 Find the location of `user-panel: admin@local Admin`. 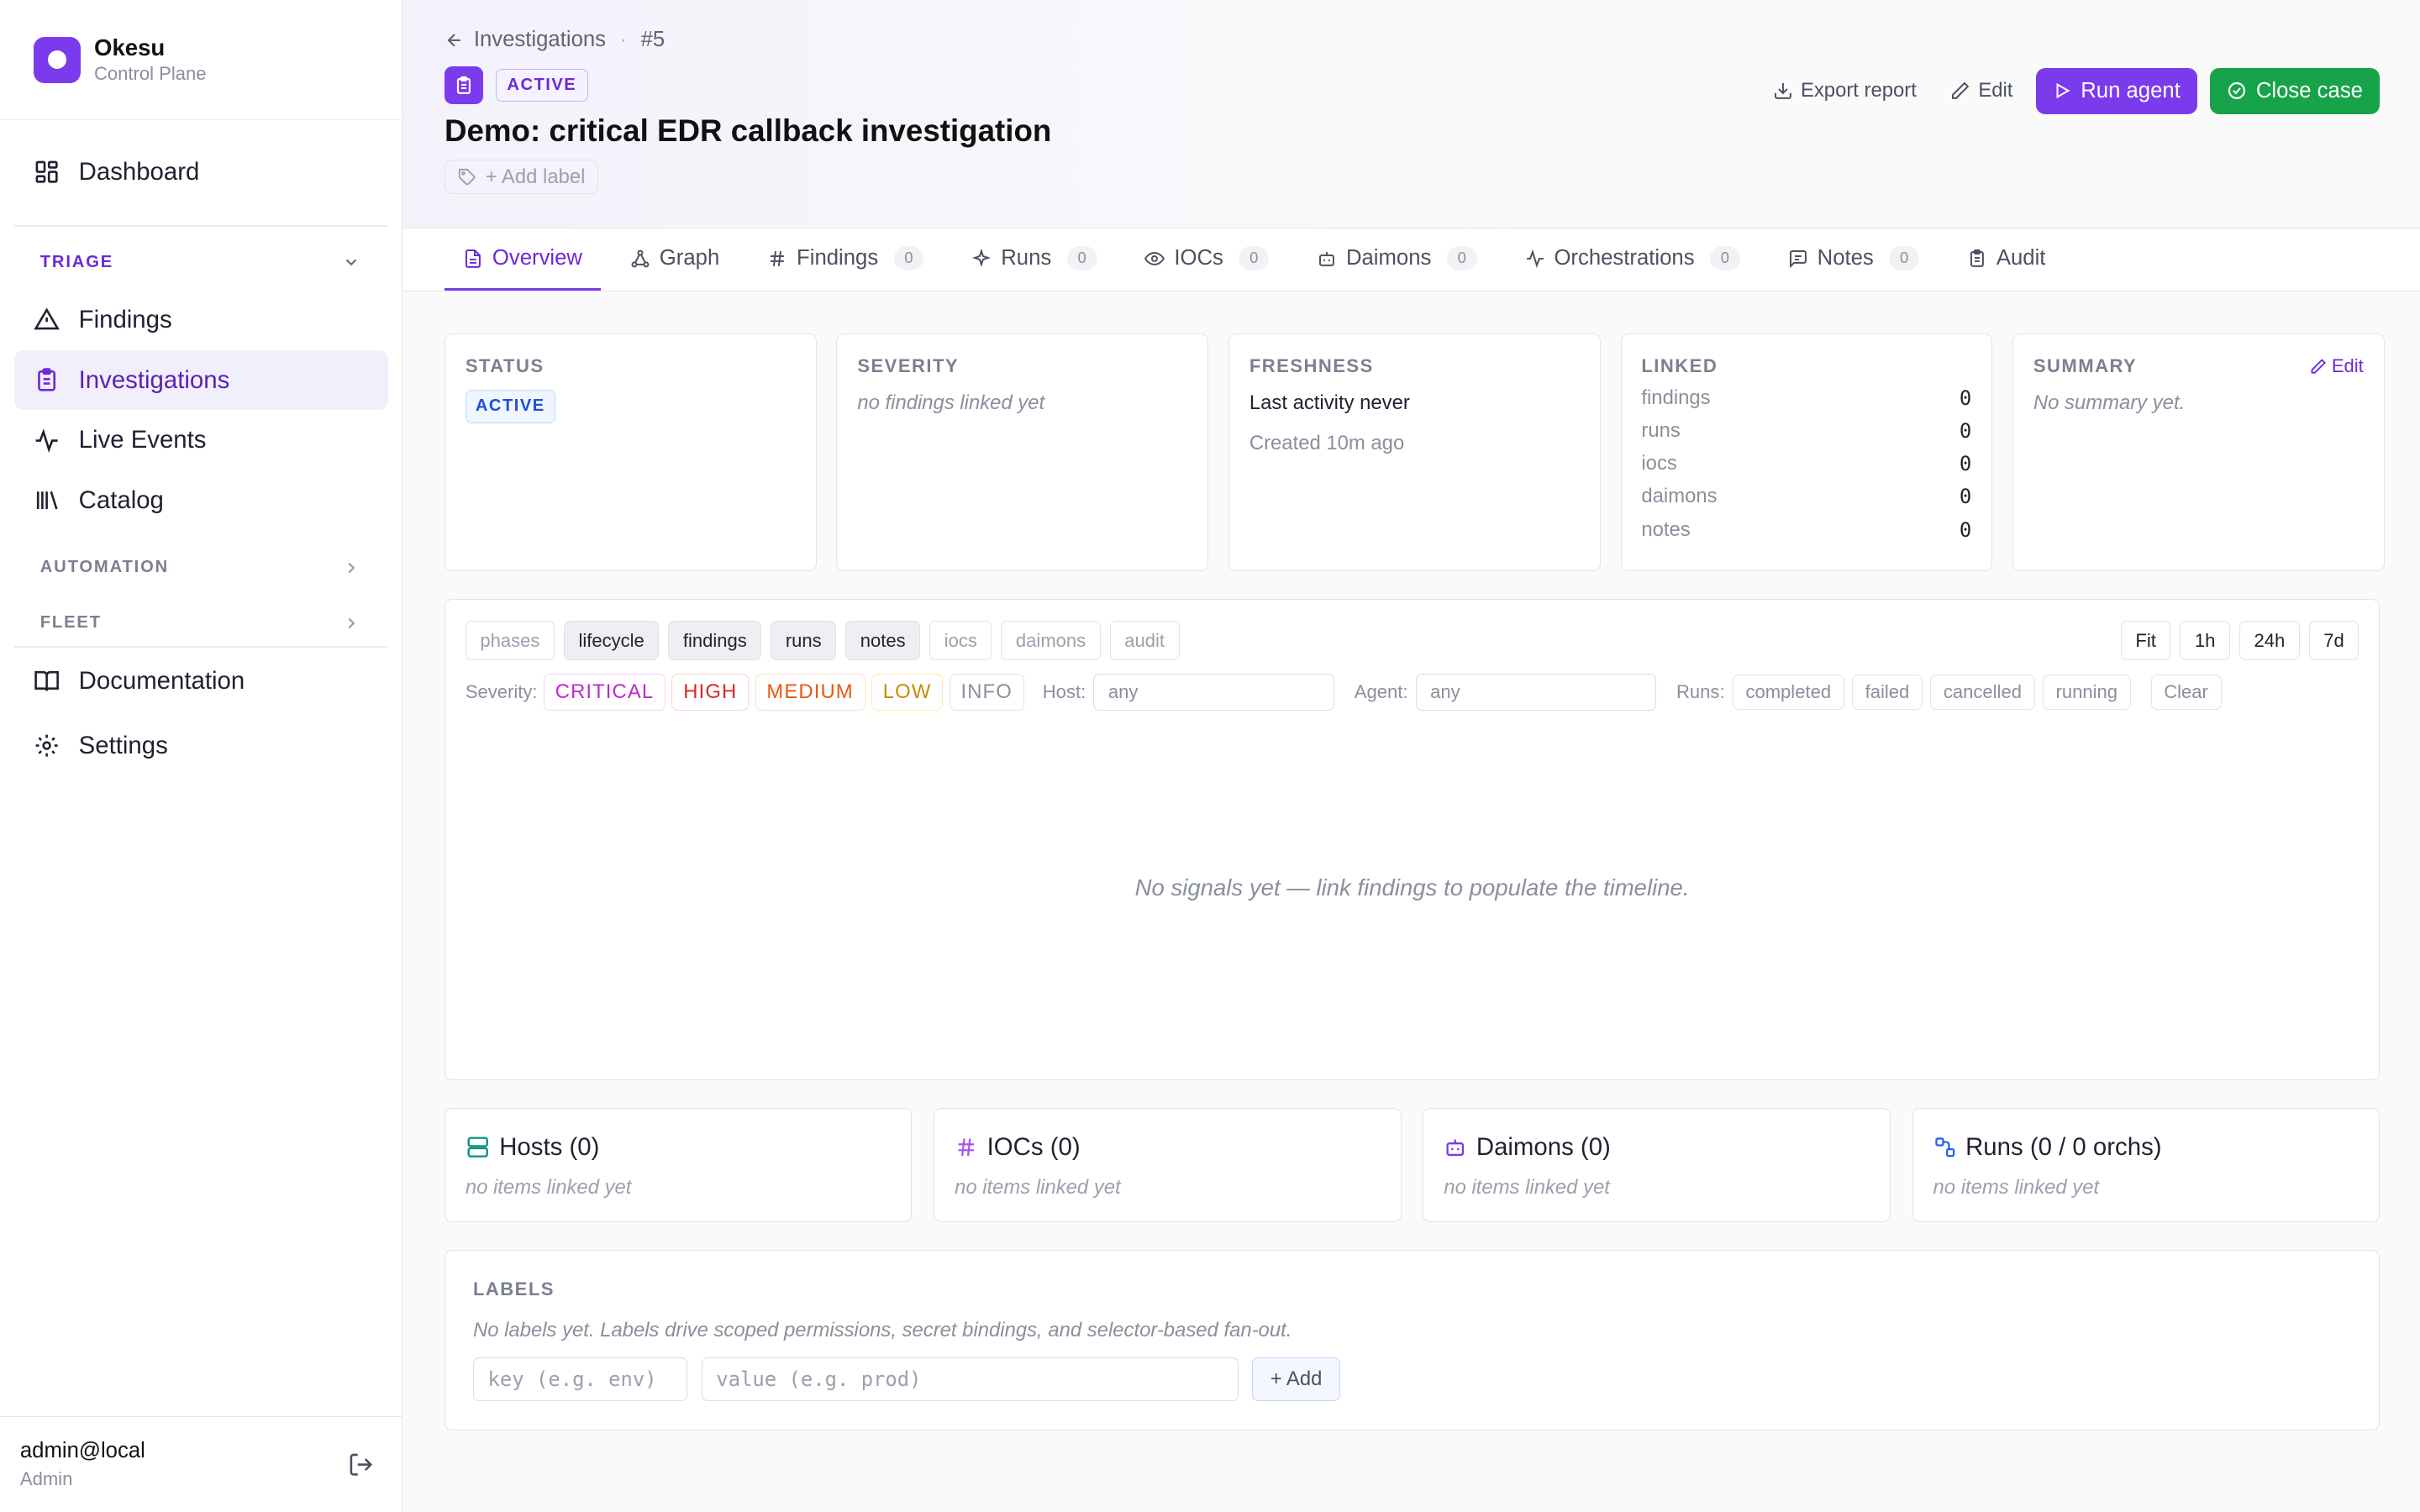

user-panel: admin@local Admin is located at coordinates (201, 1464).